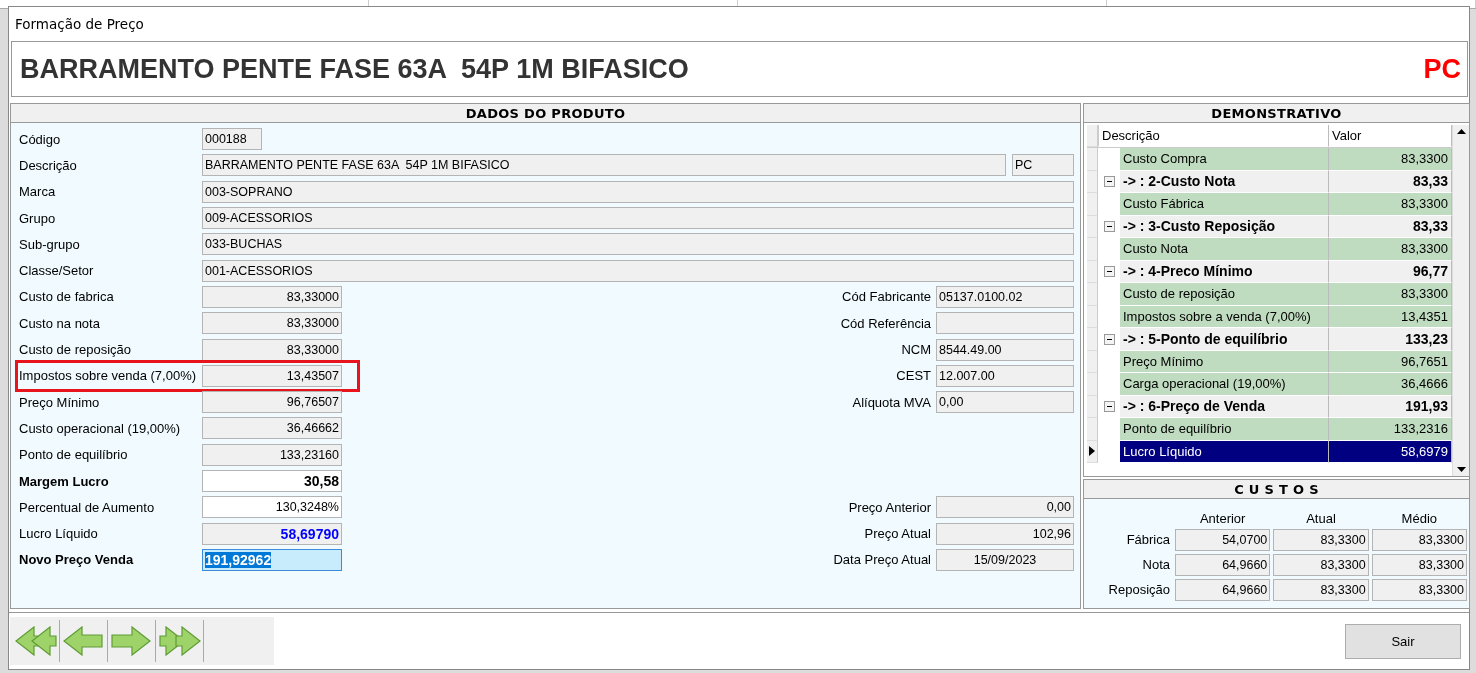  What do you see at coordinates (272, 559) in the screenshot?
I see `price-input: 191,92962` at bounding box center [272, 559].